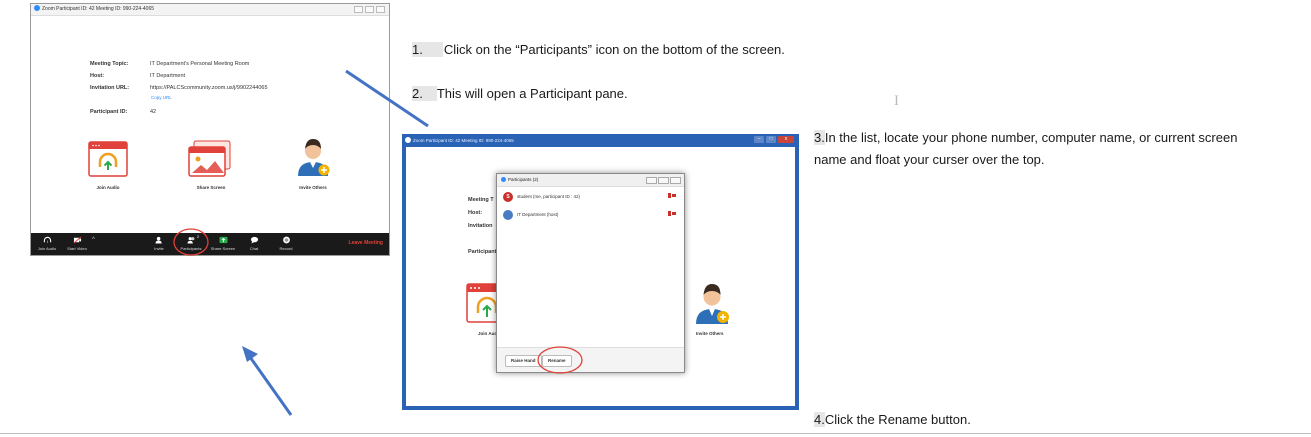 The height and width of the screenshot is (437, 1311). I want to click on toolbar-invite: Invite, so click(159, 243).